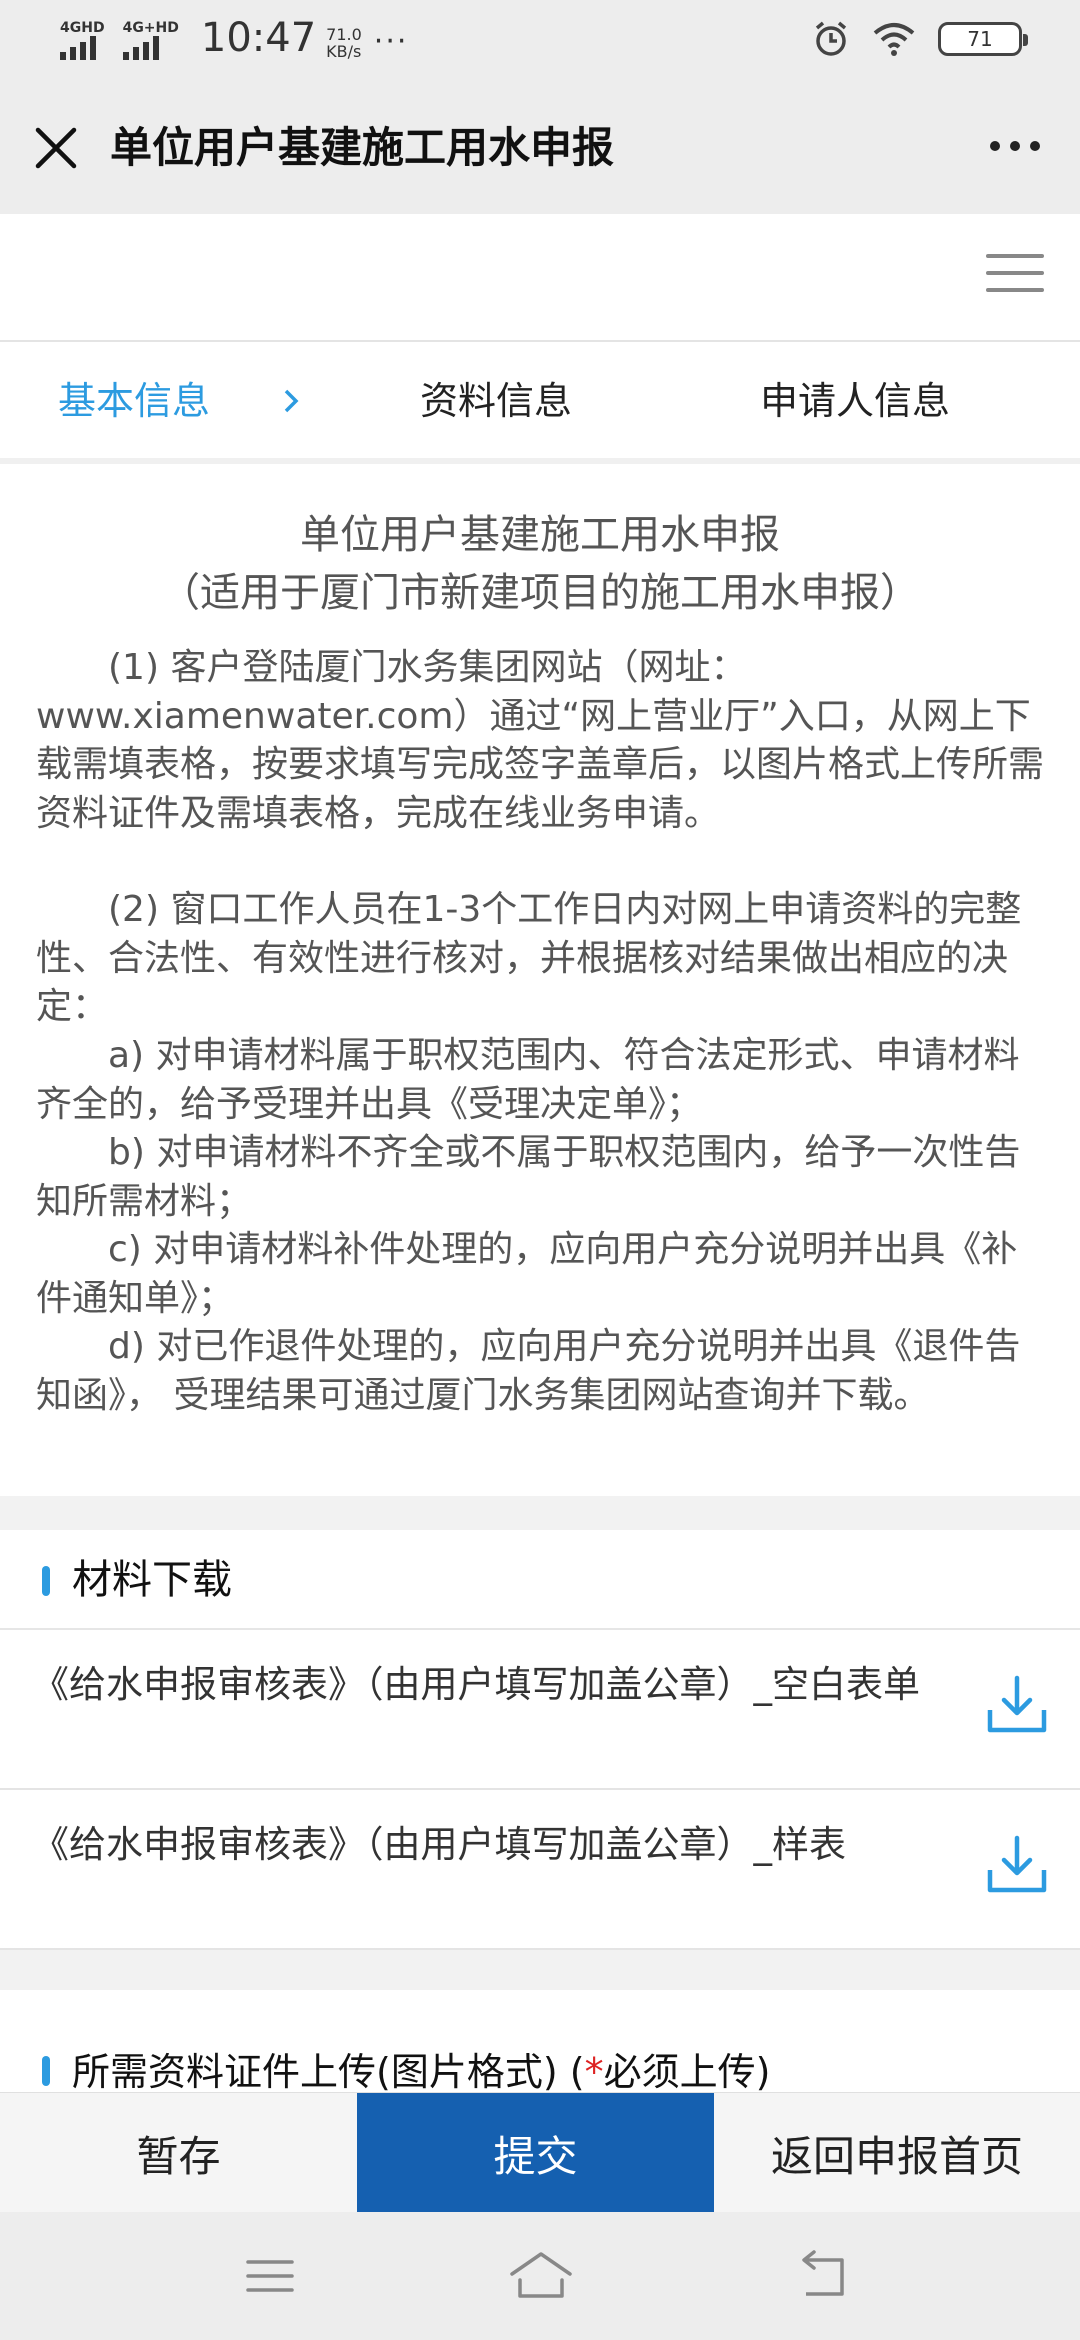 The height and width of the screenshot is (2340, 1080). Describe the element at coordinates (82, 28) in the screenshot. I see `signal-label: 4GHD` at that location.